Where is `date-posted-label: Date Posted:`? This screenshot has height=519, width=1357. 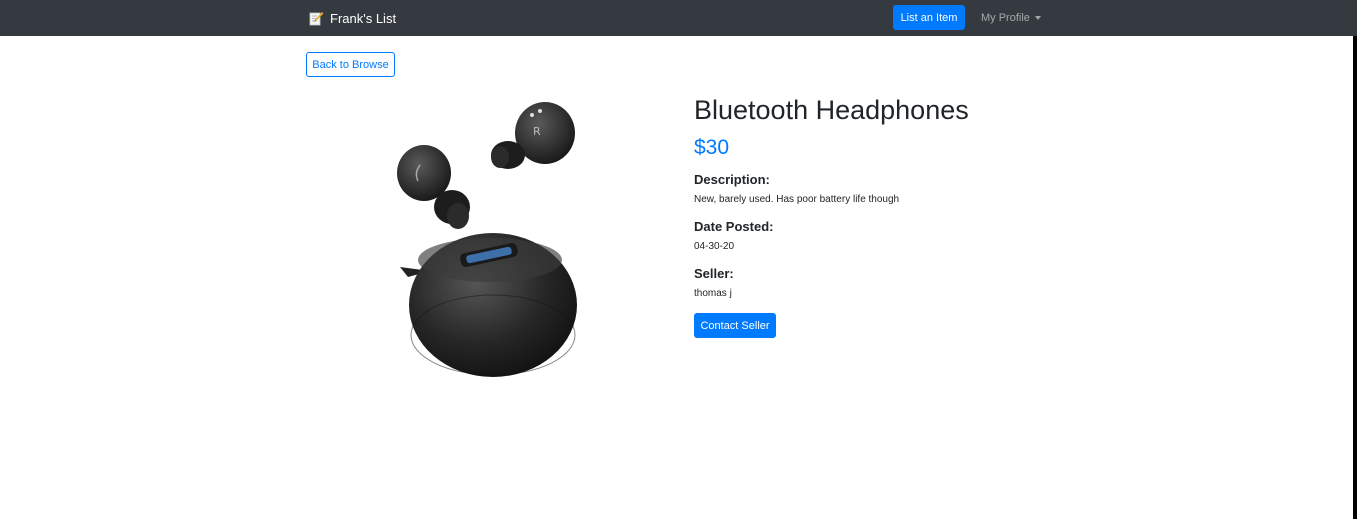 date-posted-label: Date Posted: is located at coordinates (734, 226).